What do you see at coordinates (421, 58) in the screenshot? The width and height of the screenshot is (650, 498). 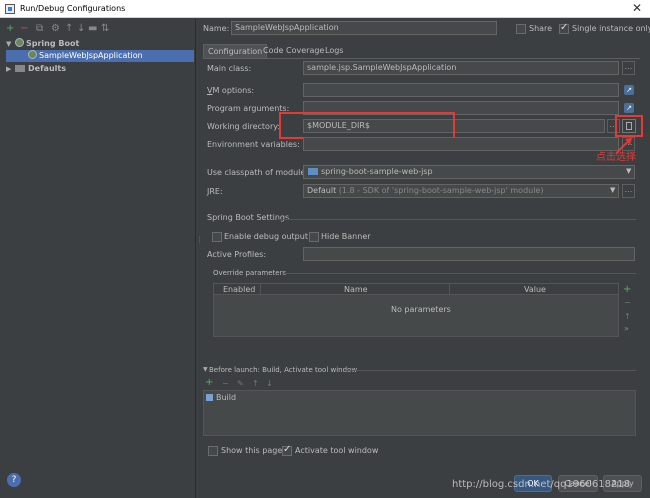 I see `tab-separator` at bounding box center [421, 58].